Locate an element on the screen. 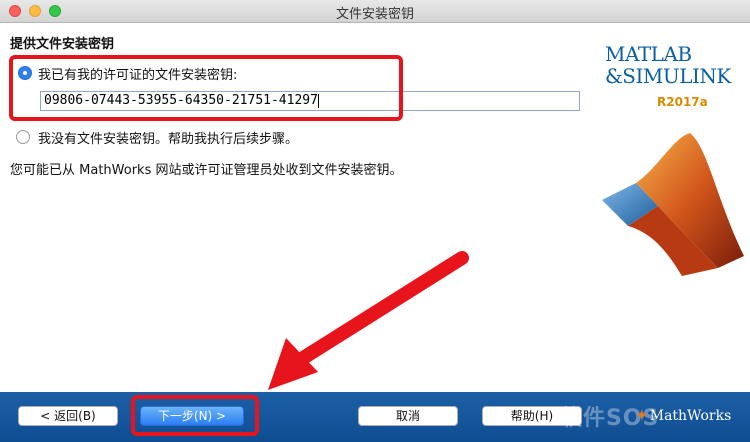 The image size is (750, 442). logo-simulink: &SIMULINK is located at coordinates (668, 76).